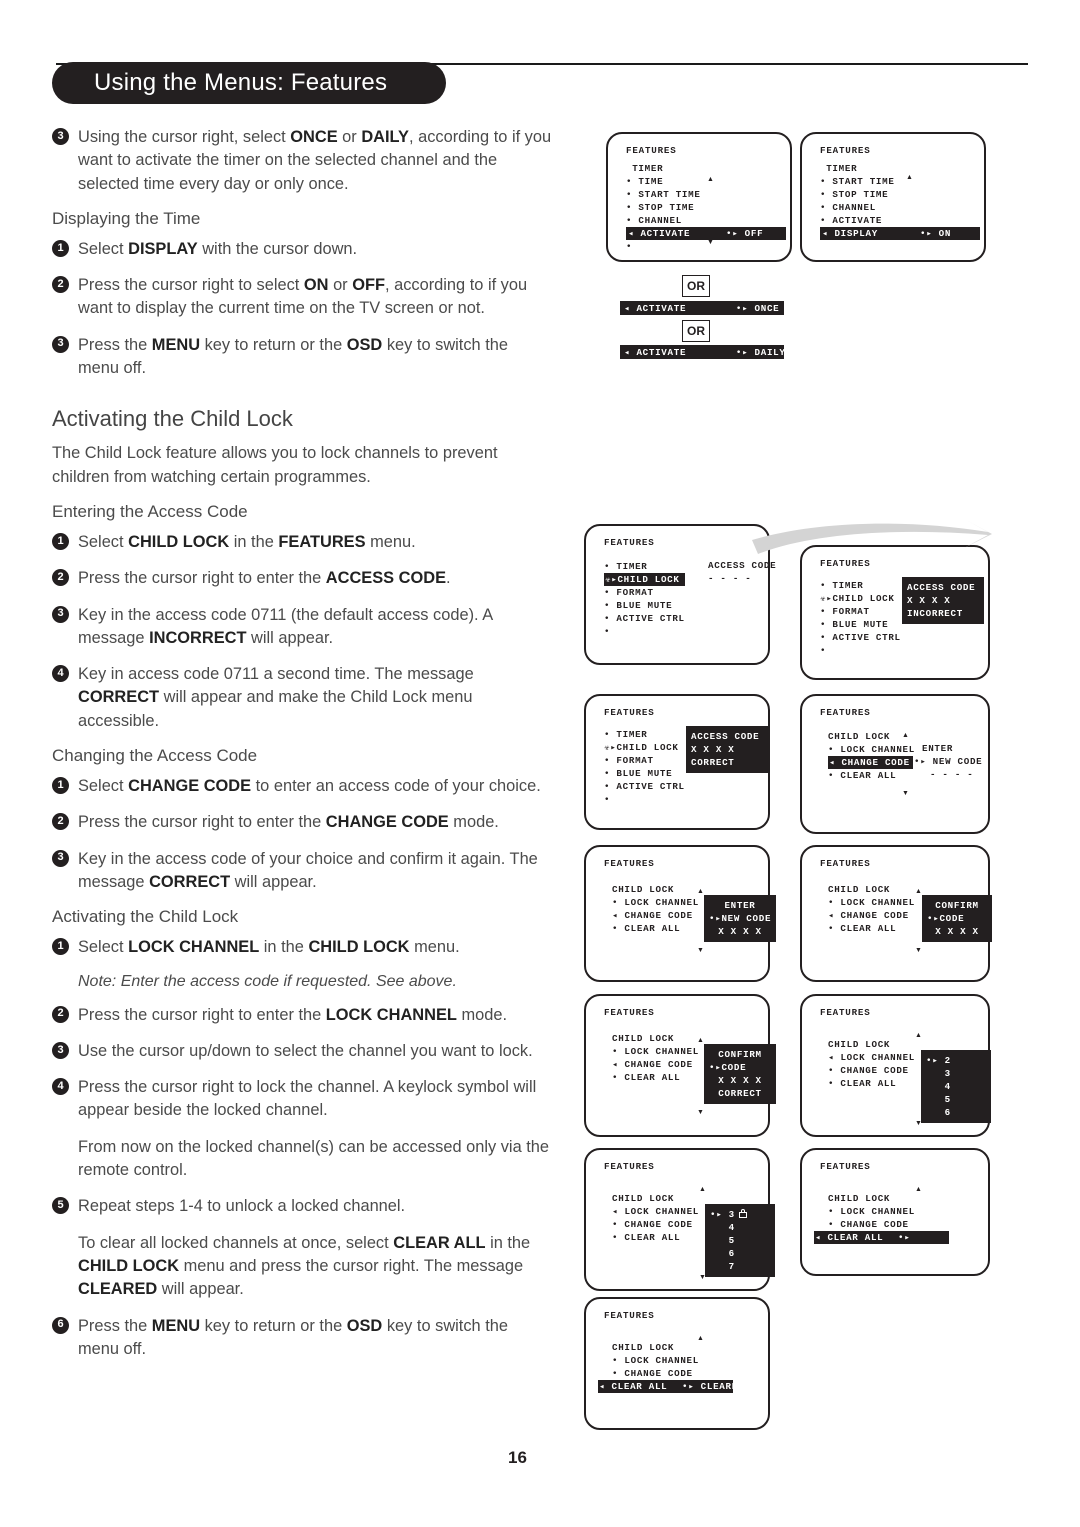 The width and height of the screenshot is (1080, 1527). Describe the element at coordinates (938, 1086) in the screenshot. I see `osd-panel-line: 4` at that location.